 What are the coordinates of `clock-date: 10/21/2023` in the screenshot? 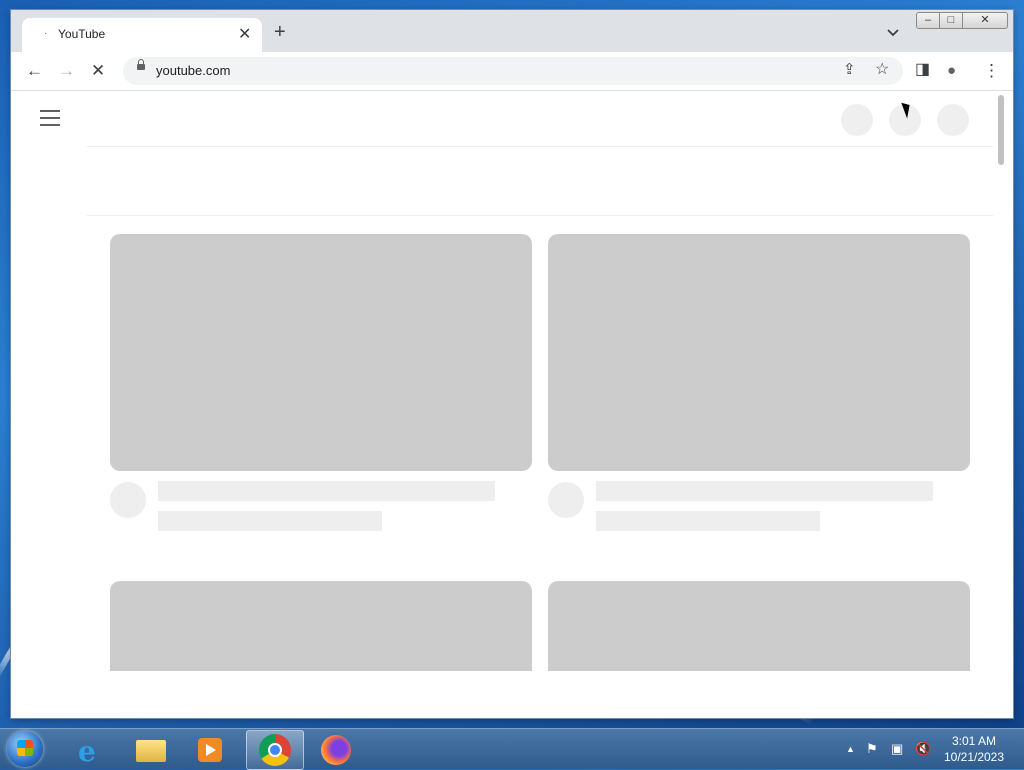 It's located at (974, 757).